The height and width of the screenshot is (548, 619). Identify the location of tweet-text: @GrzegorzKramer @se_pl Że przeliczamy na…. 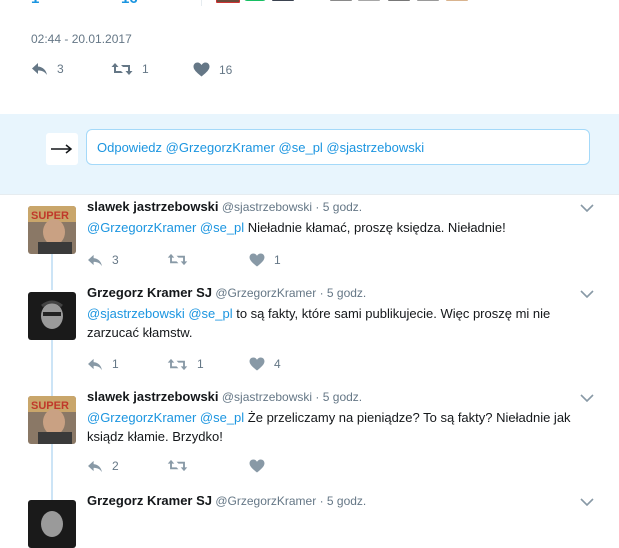
(342, 427).